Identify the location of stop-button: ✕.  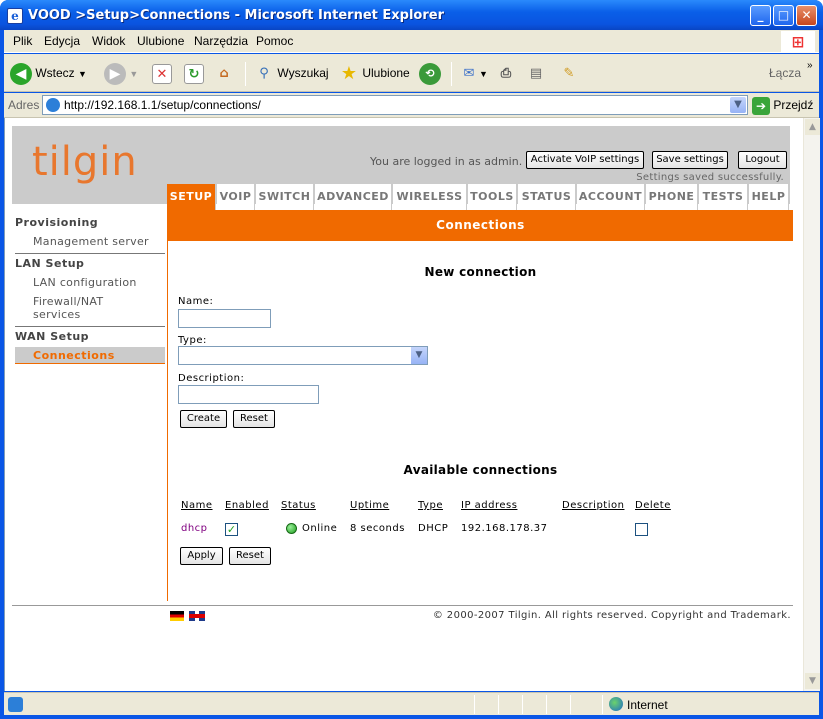
(162, 73).